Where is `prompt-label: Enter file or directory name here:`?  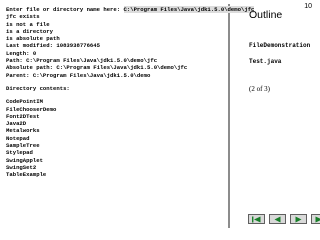 prompt-label: Enter file or directory name here: is located at coordinates (65, 9).